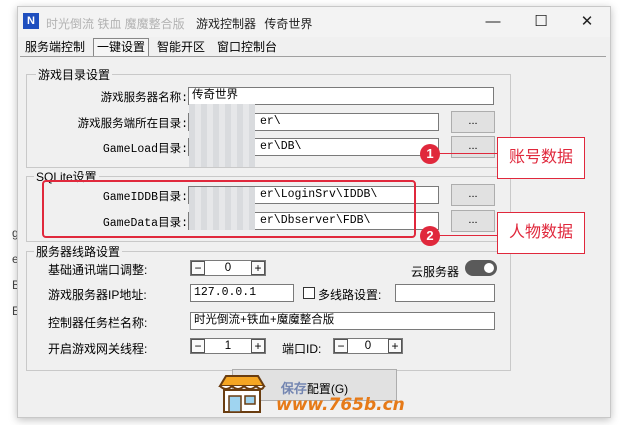 This screenshot has width=625, height=425. What do you see at coordinates (587, 22) in the screenshot?
I see `close-button: ✕` at bounding box center [587, 22].